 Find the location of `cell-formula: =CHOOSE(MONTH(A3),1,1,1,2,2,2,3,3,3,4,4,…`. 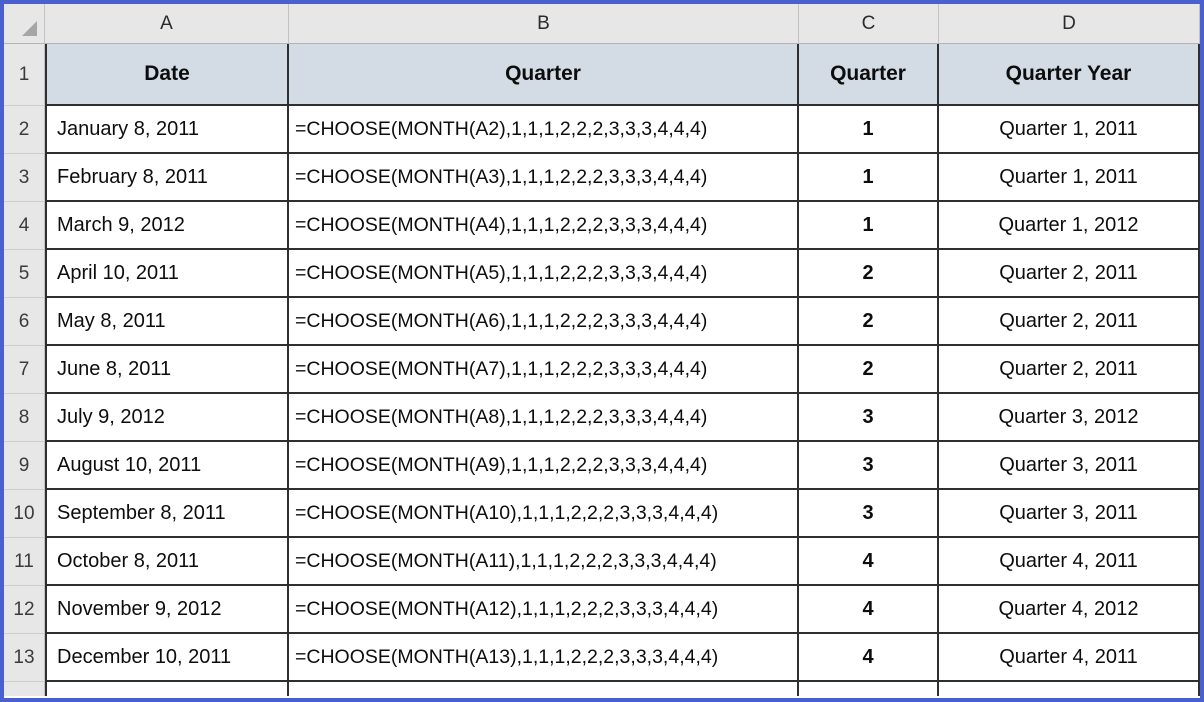

cell-formula: =CHOOSE(MONTH(A3),1,1,1,2,2,2,3,3,3,4,4,… is located at coordinates (544, 178).